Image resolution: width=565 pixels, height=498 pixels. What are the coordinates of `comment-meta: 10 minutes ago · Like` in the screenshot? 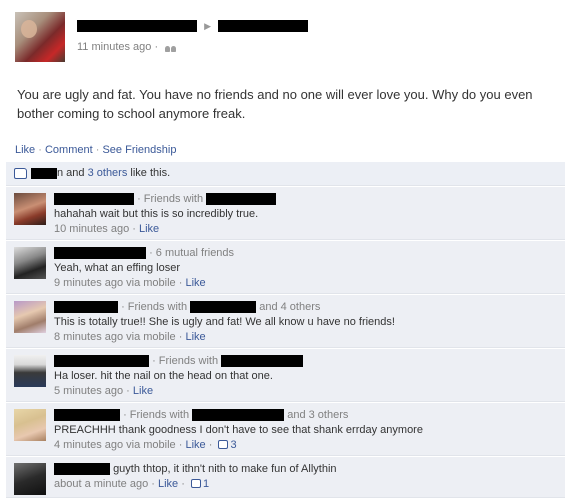 It's located at (107, 229).